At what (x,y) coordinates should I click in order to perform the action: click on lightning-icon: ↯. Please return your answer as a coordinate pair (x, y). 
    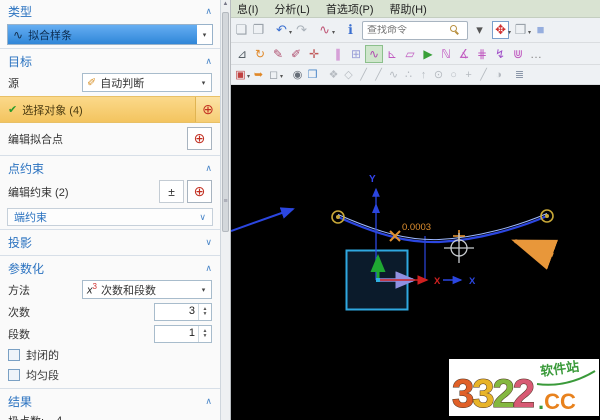
    Looking at the image, I should click on (500, 54).